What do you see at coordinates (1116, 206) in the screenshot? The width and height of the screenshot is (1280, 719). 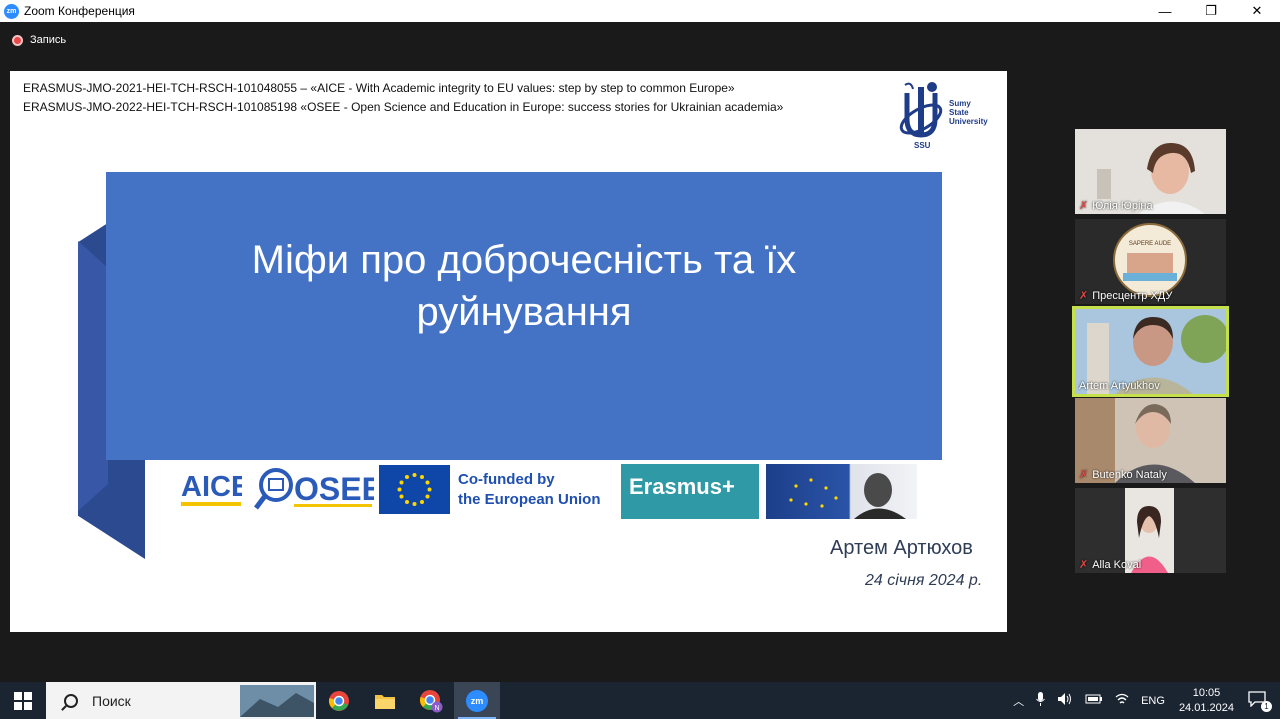 I see `participant-name: ✗ Юлія Юріна` at bounding box center [1116, 206].